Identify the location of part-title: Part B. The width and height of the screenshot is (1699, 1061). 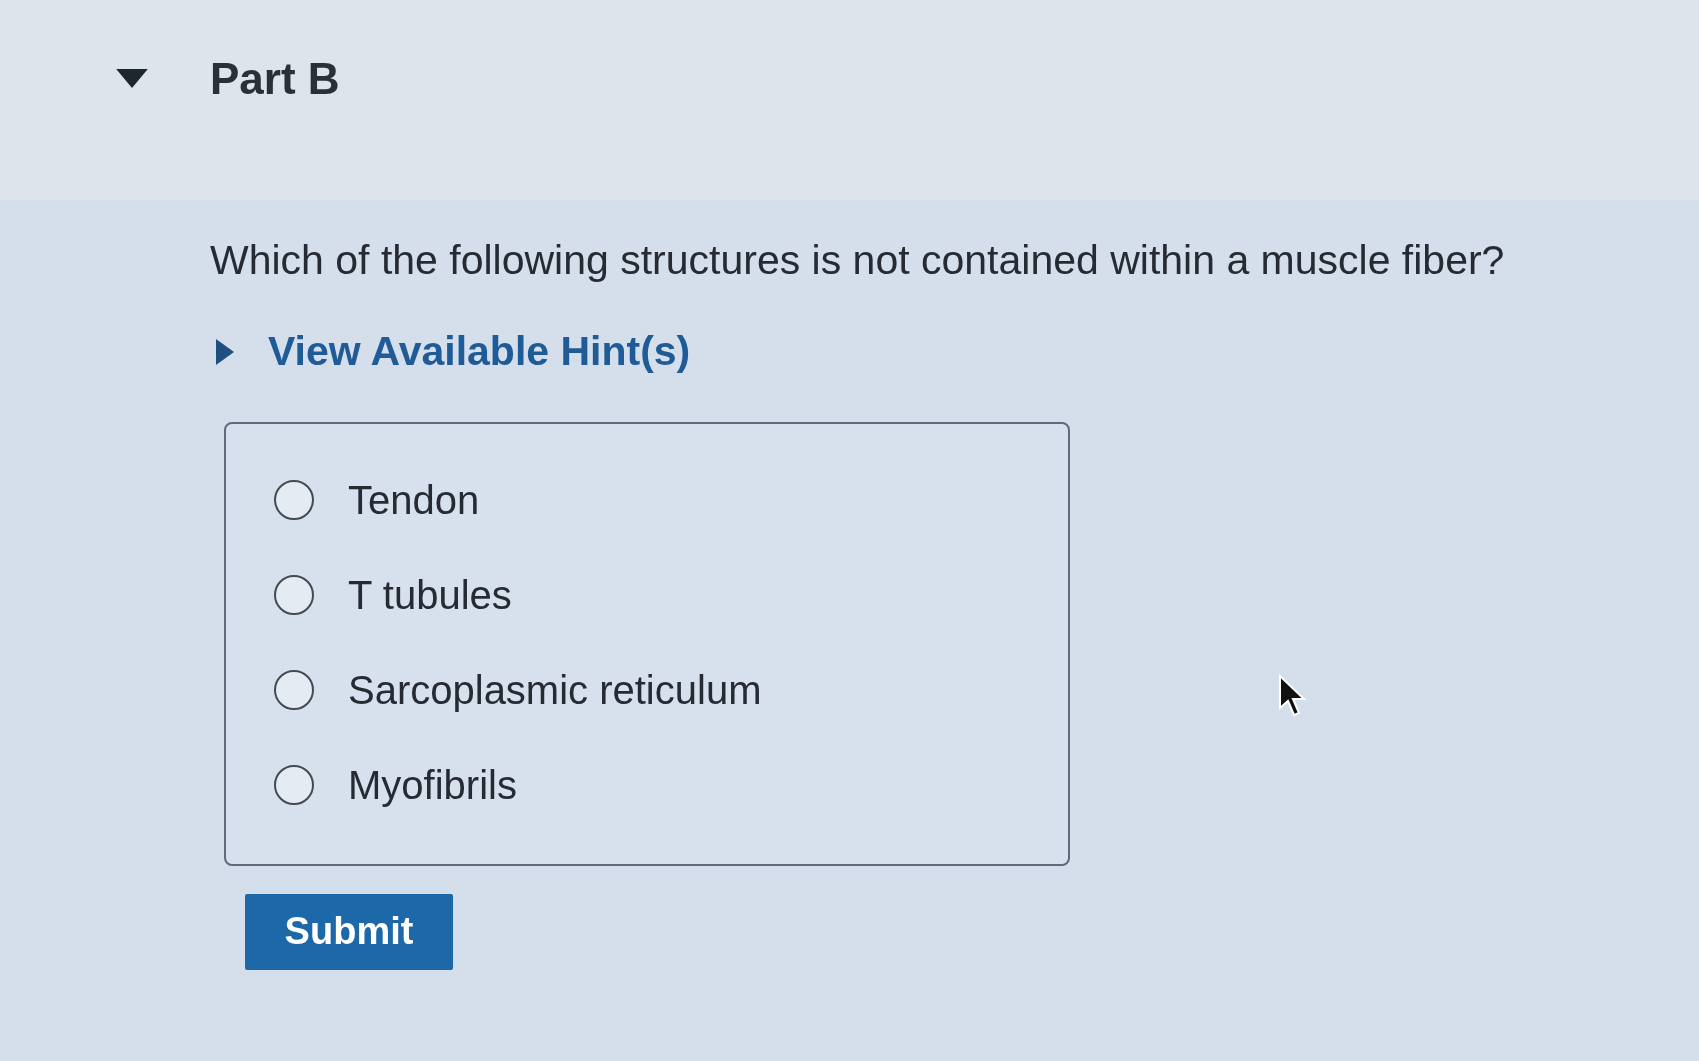
(275, 79).